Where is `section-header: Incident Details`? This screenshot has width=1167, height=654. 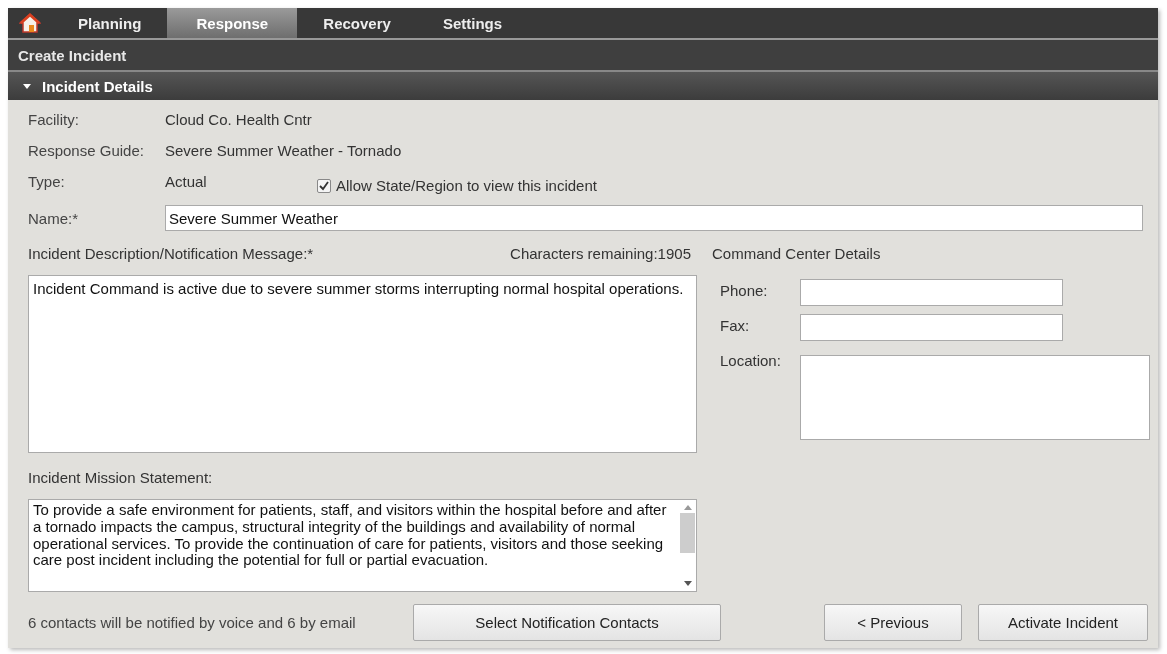
section-header: Incident Details is located at coordinates (583, 86).